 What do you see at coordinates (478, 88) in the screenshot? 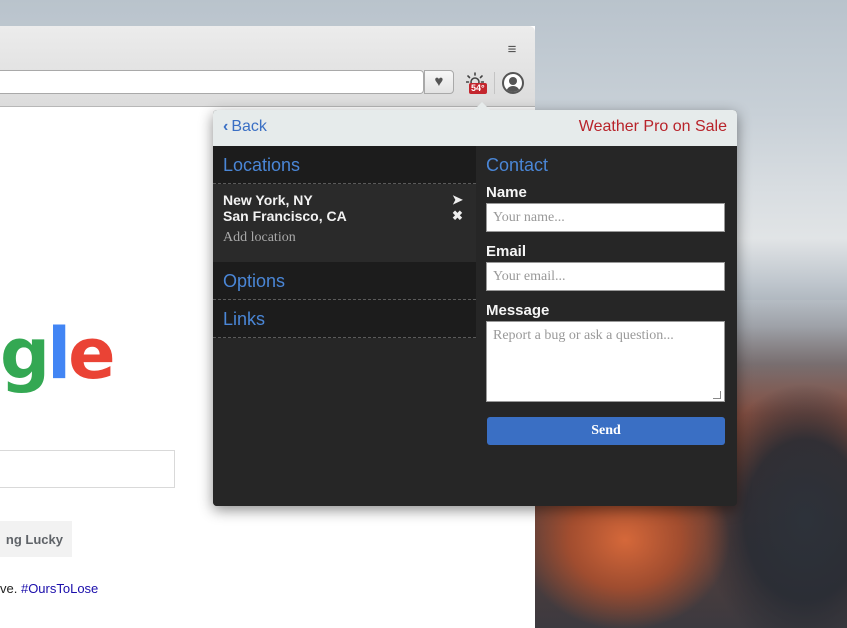
I see `temperature-badge: 54°` at bounding box center [478, 88].